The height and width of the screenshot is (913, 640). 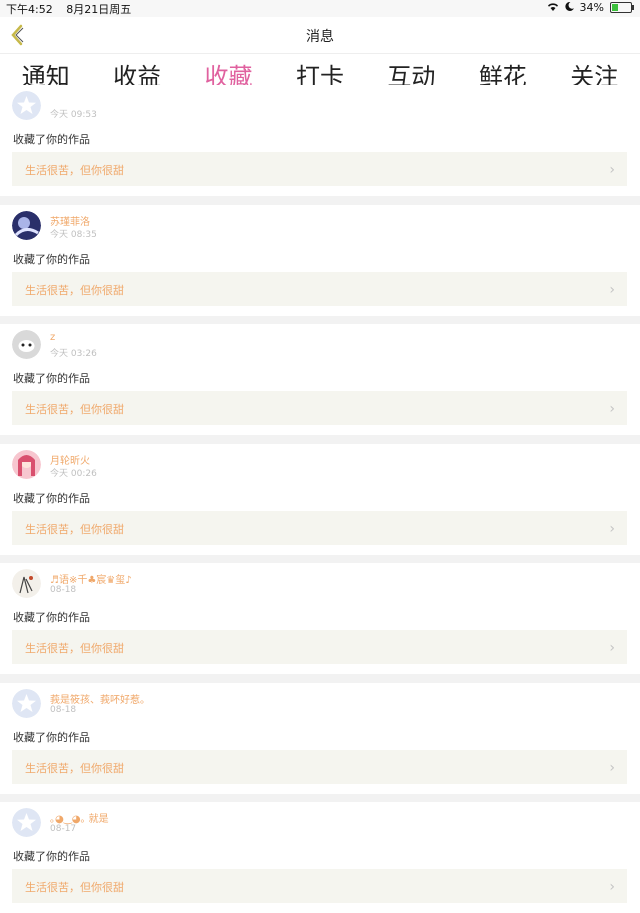 I want to click on list-item: ｡◕‿◕｡ 就是 08-17 收藏了你的作品生活很苦，但你很甜 ›, so click(x=320, y=857).